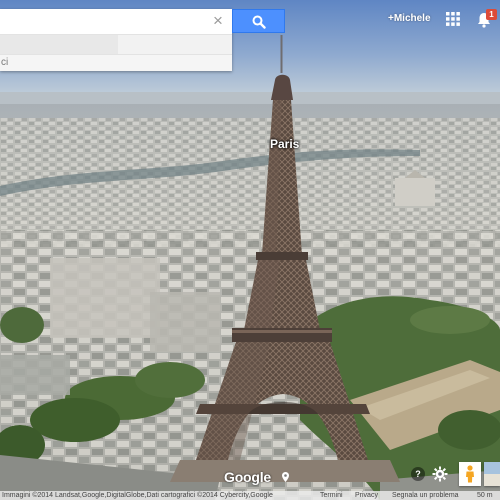  I want to click on place-label: Paris, so click(284, 144).